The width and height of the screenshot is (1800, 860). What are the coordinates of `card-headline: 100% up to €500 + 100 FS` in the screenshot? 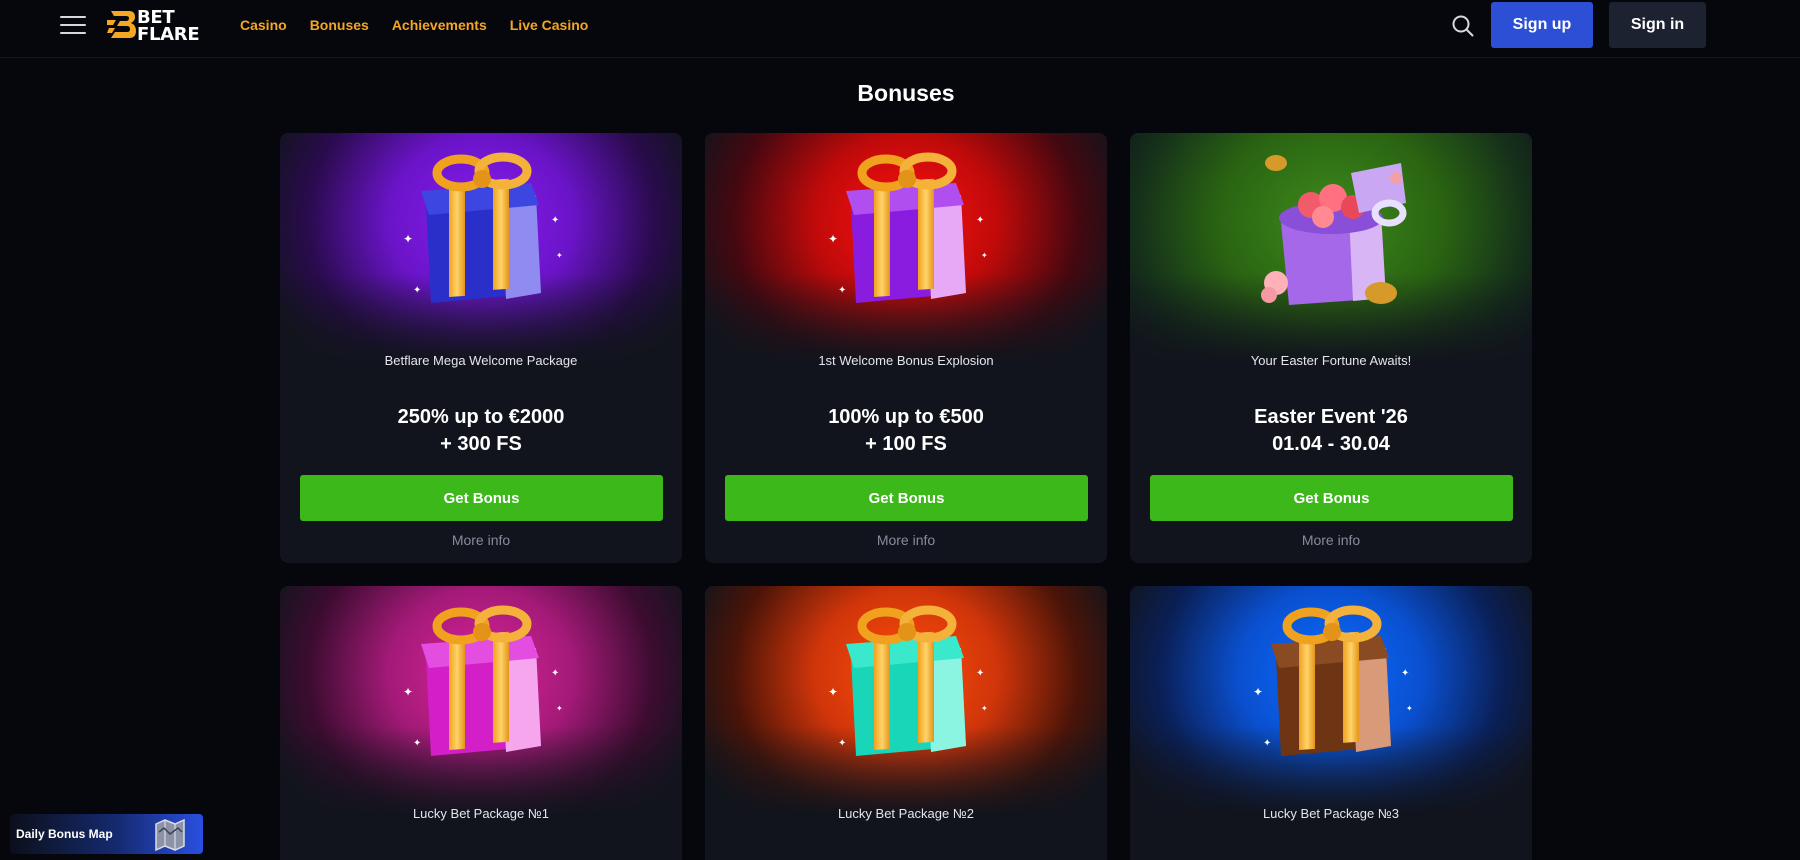 It's located at (906, 431).